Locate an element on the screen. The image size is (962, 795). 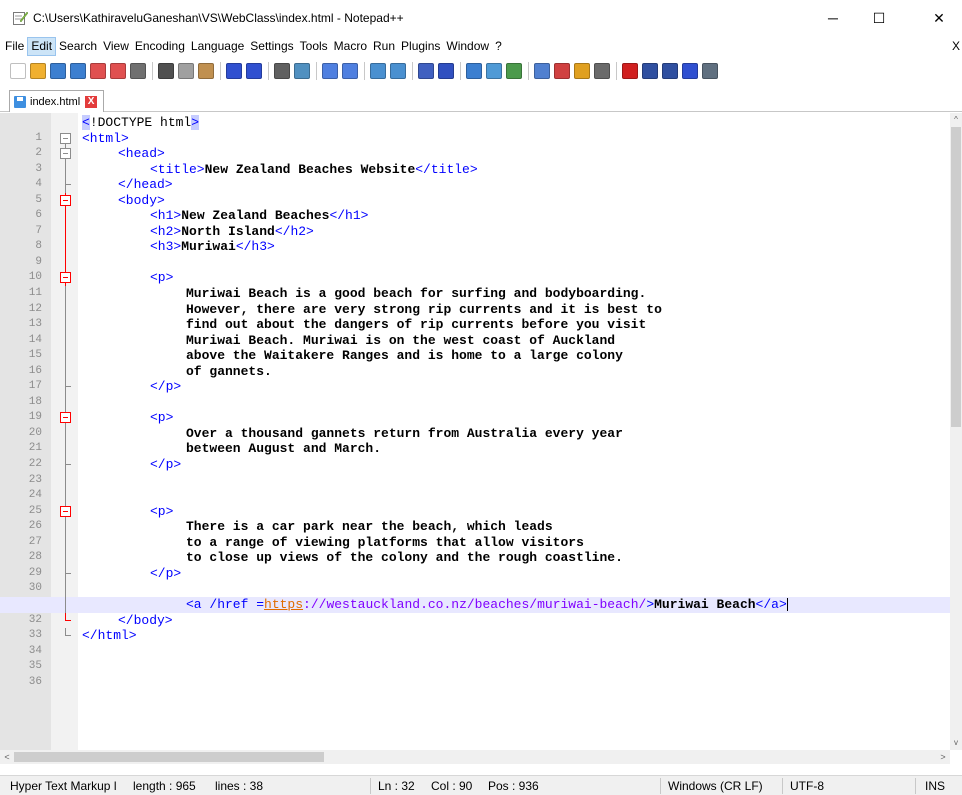
scroll-left-arrow-icon: < is located at coordinates (7, 757).